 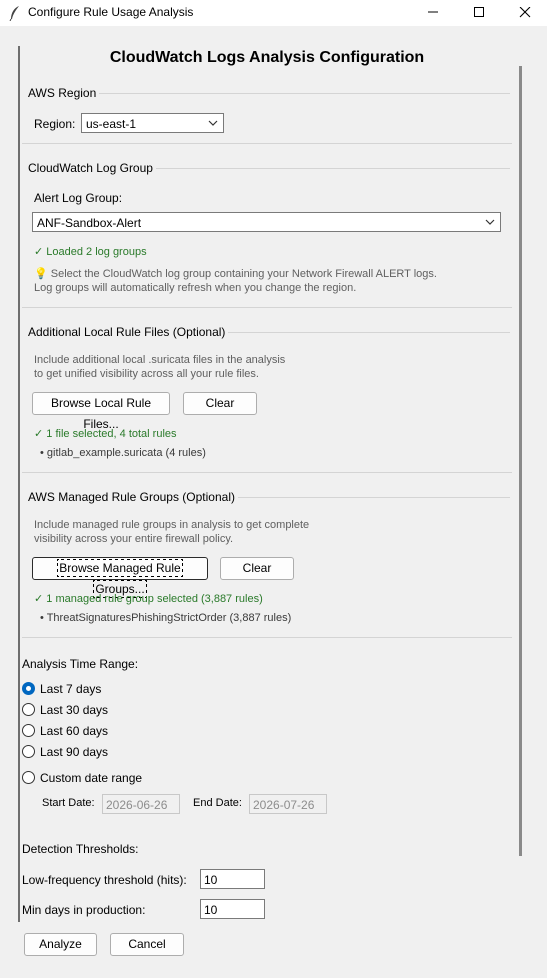 I want to click on alert-log-group-select: ANF-Sandbox-Alert, so click(x=266, y=222).